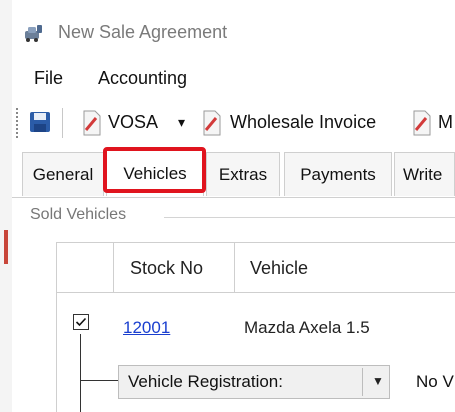  Describe the element at coordinates (205, 381) in the screenshot. I see `vehicle-registration-label: Vehicle Registration:` at that location.